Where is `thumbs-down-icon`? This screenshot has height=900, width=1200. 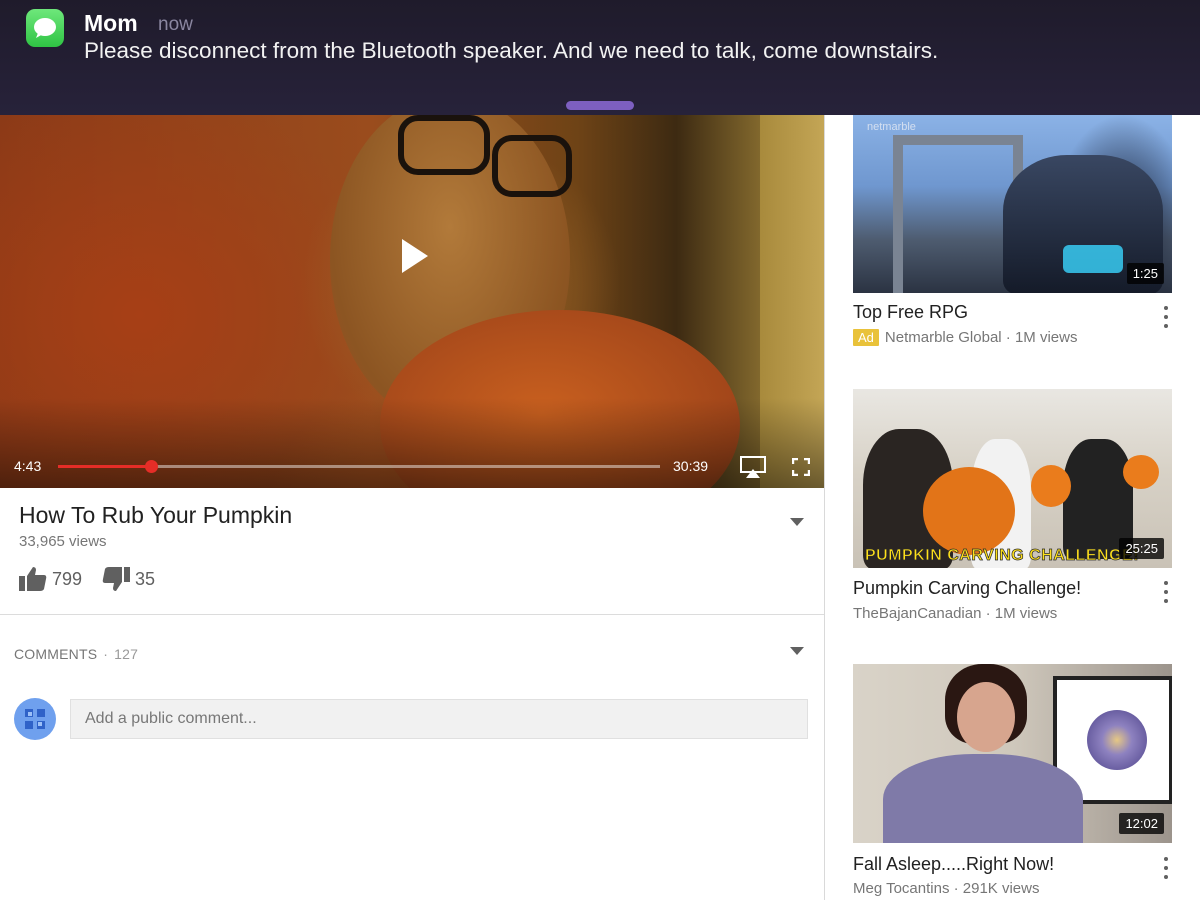
thumbs-down-icon is located at coordinates (116, 579).